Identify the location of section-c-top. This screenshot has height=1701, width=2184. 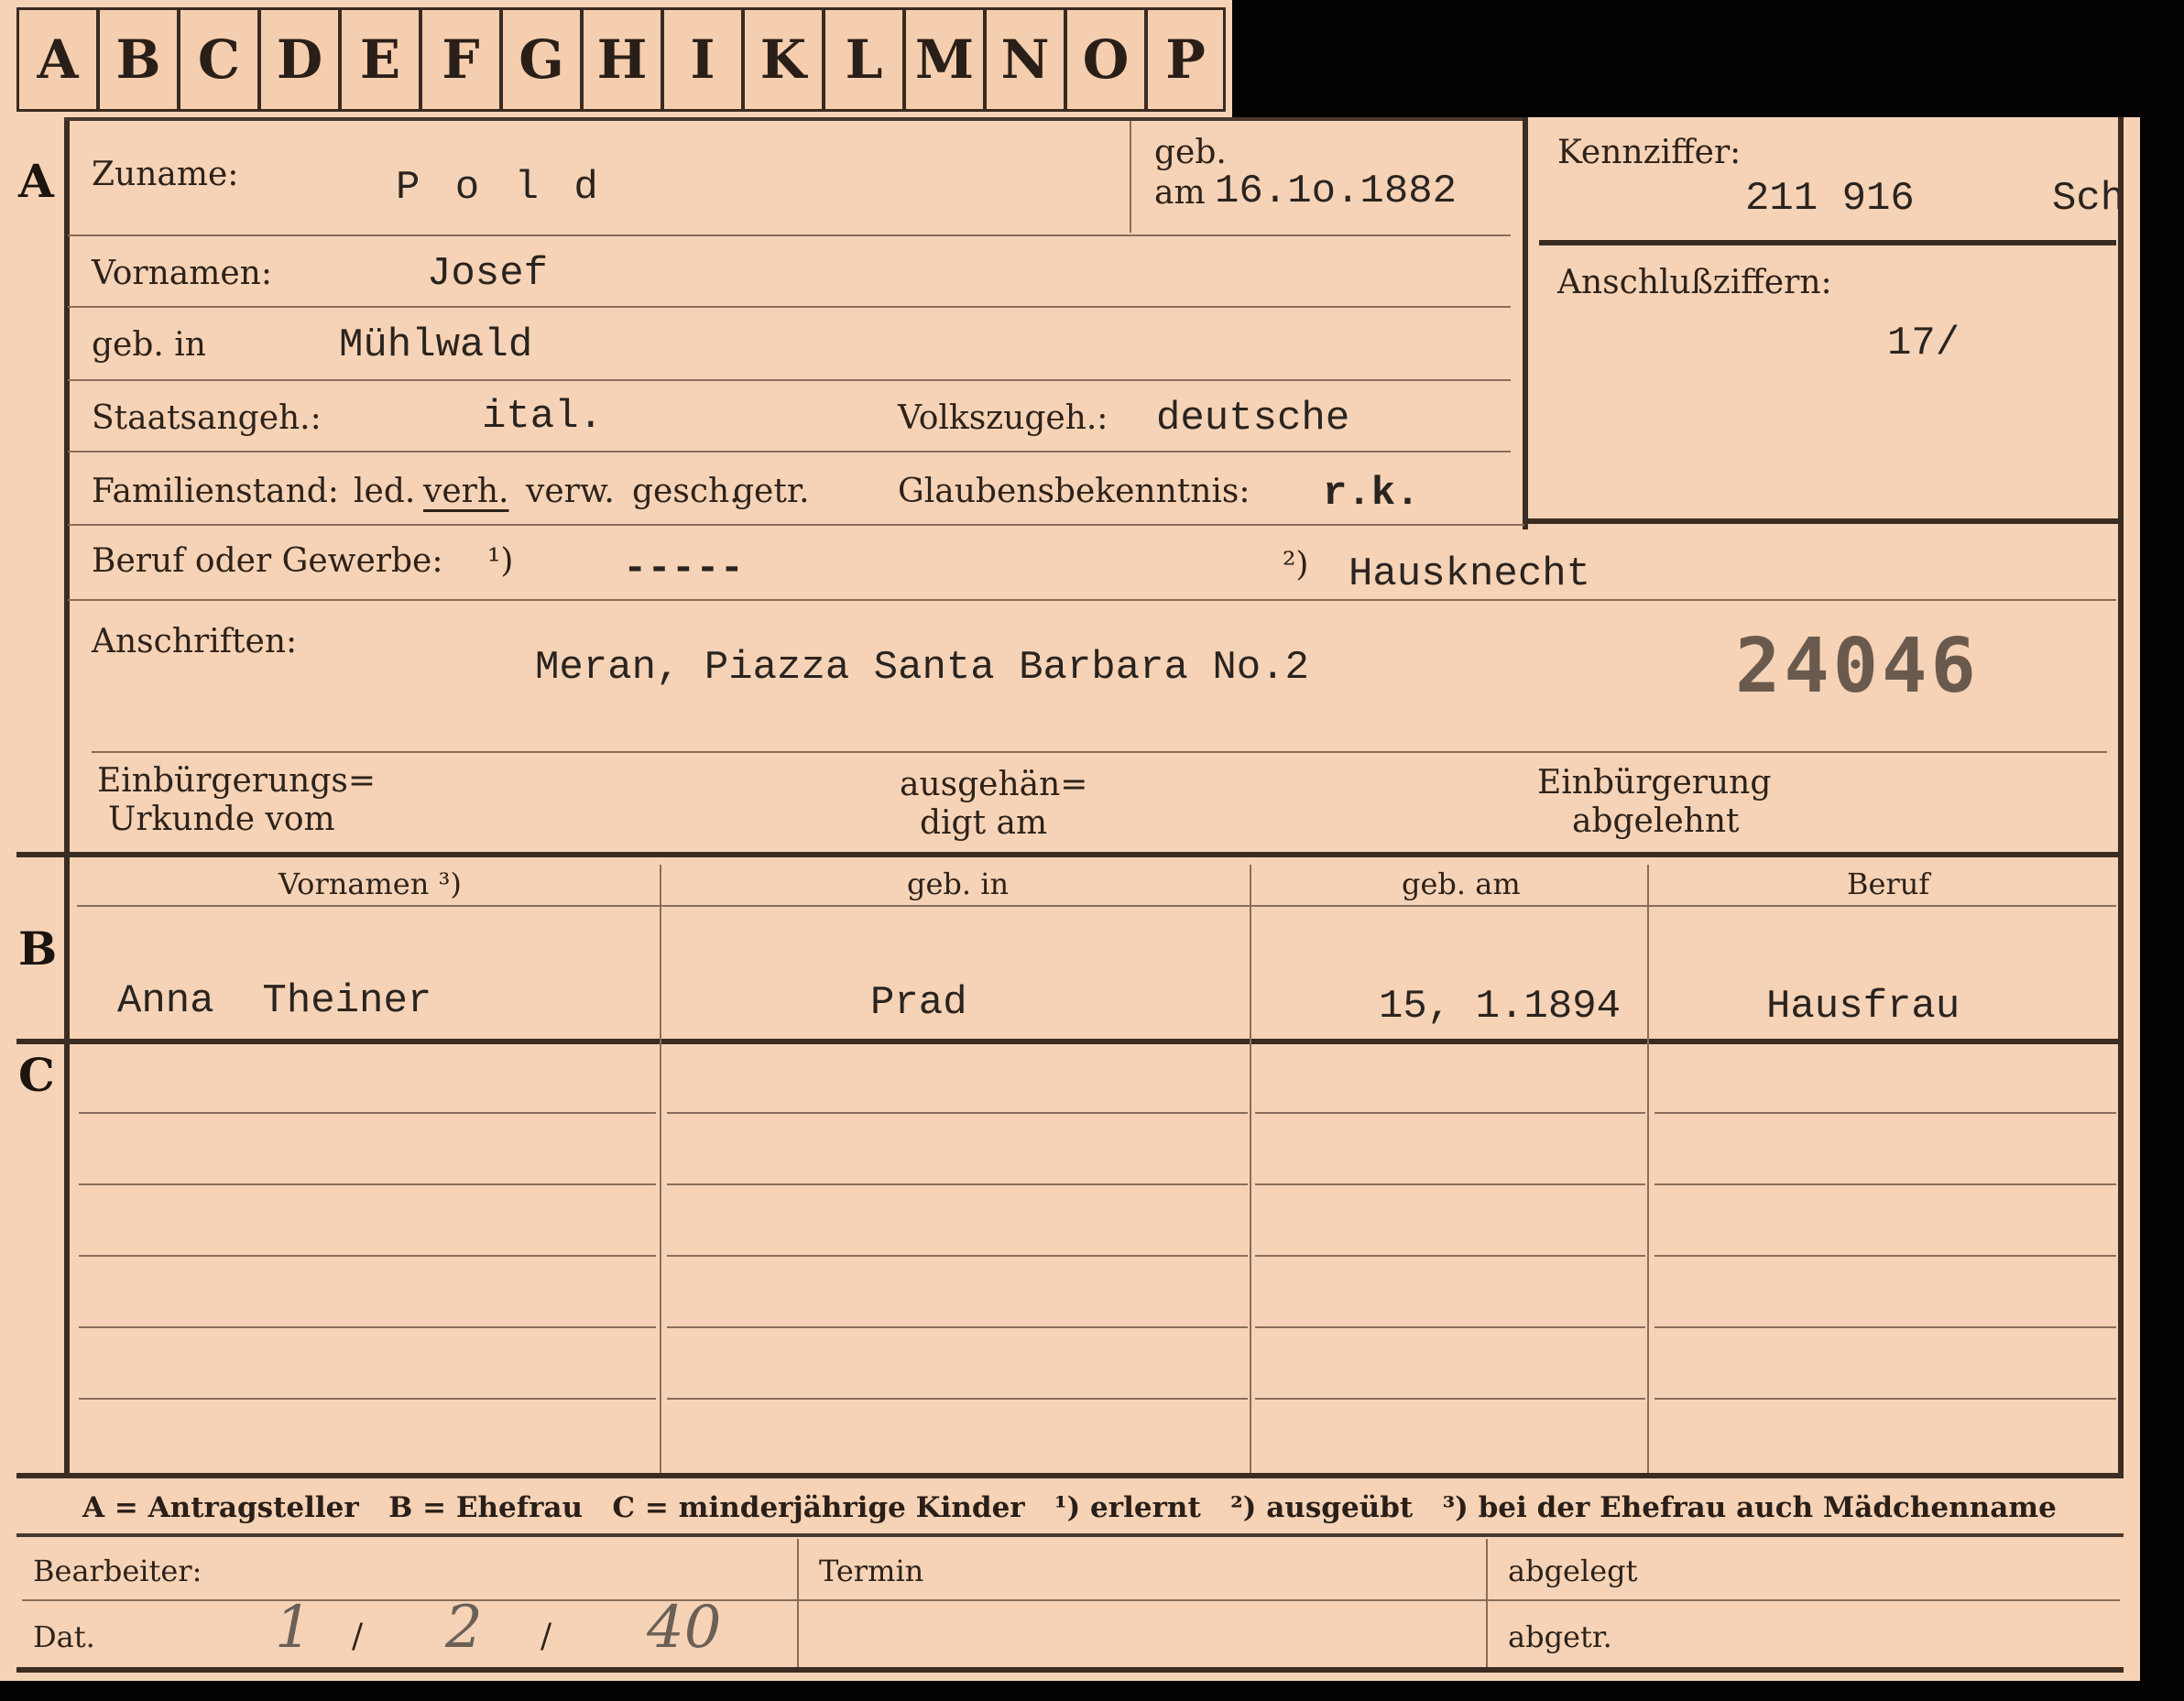
(1070, 1041).